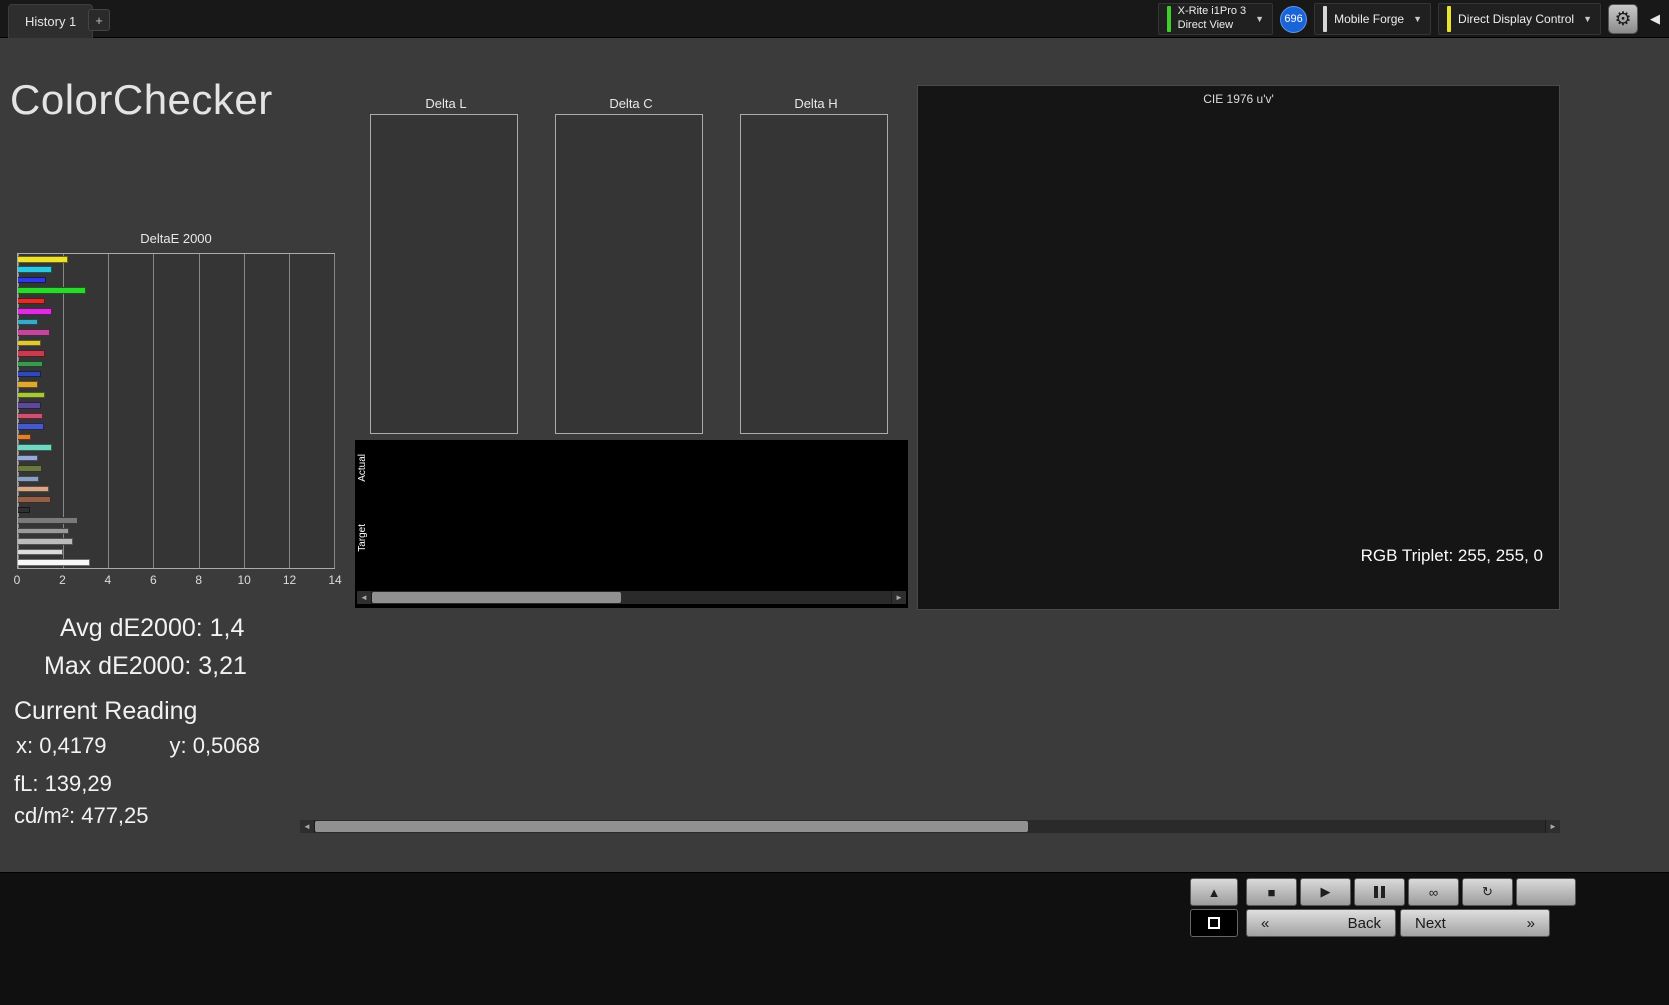 This screenshot has height=1005, width=1669. I want to click on settings-gear-button: ⚙, so click(1623, 19).